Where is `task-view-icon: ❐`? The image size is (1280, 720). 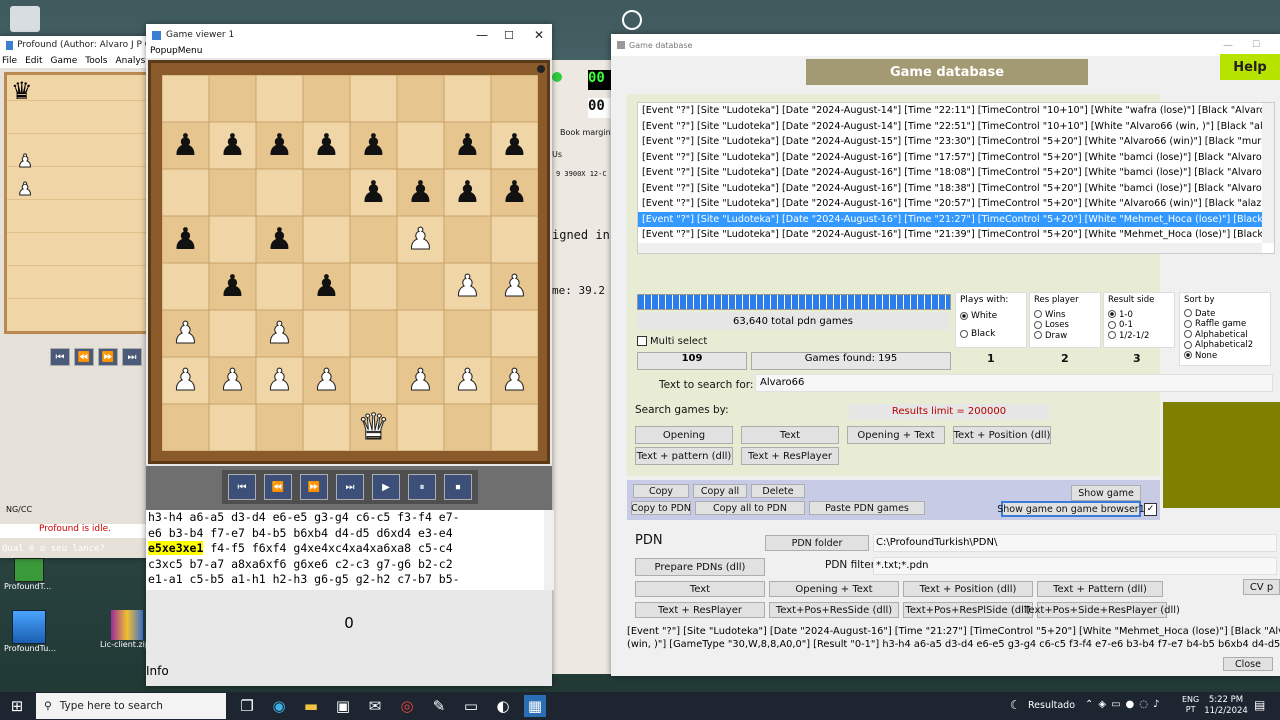
task-view-icon: ❐ is located at coordinates (247, 706).